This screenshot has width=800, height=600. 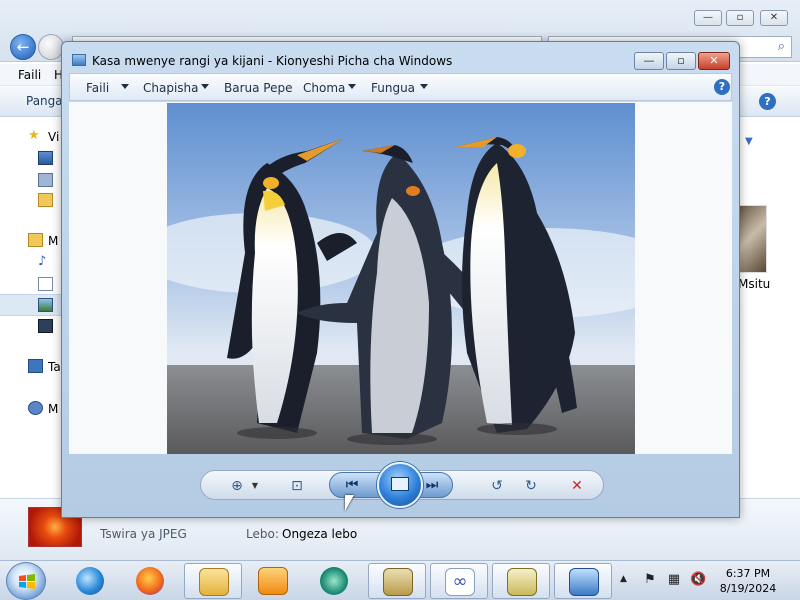 I want to click on volume-muted-icon: 🔇, so click(x=698, y=580).